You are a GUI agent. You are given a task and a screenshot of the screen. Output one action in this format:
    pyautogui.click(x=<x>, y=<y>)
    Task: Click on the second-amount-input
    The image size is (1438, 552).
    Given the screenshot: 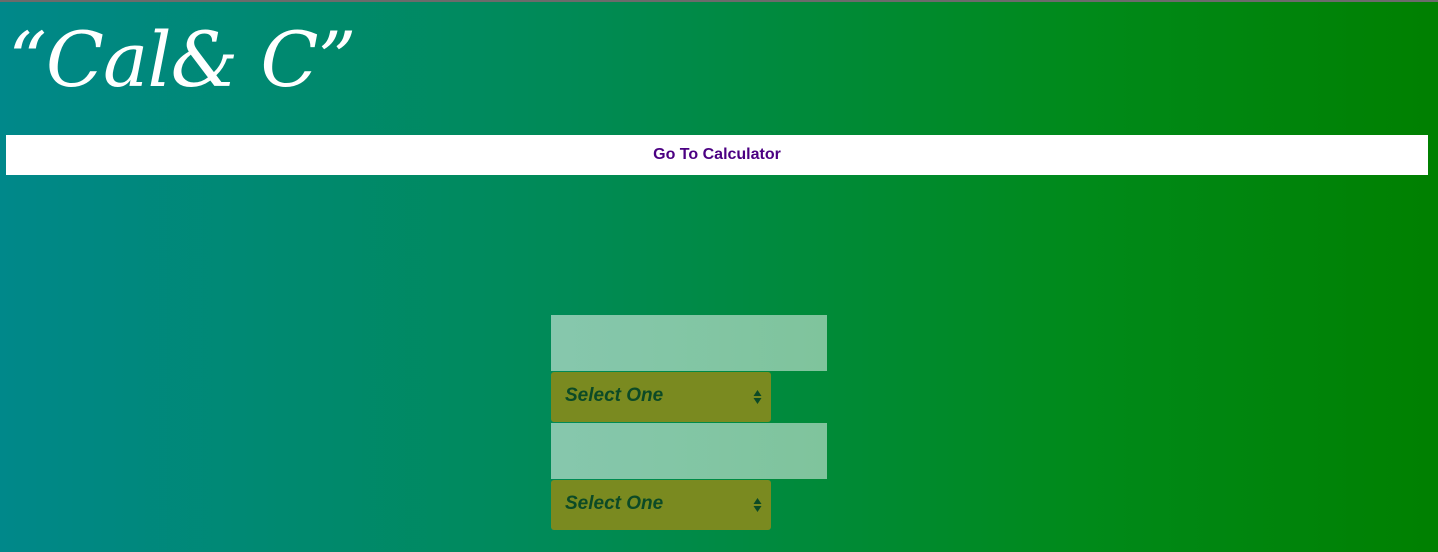 What is the action you would take?
    pyautogui.click(x=689, y=451)
    